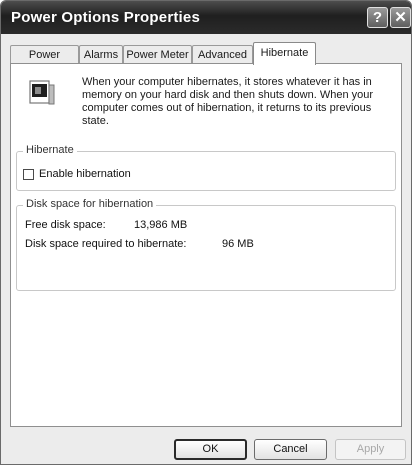 Image resolution: width=412 pixels, height=465 pixels. What do you see at coordinates (65, 225) in the screenshot?
I see `free-disk-space-label: Free disk space:` at bounding box center [65, 225].